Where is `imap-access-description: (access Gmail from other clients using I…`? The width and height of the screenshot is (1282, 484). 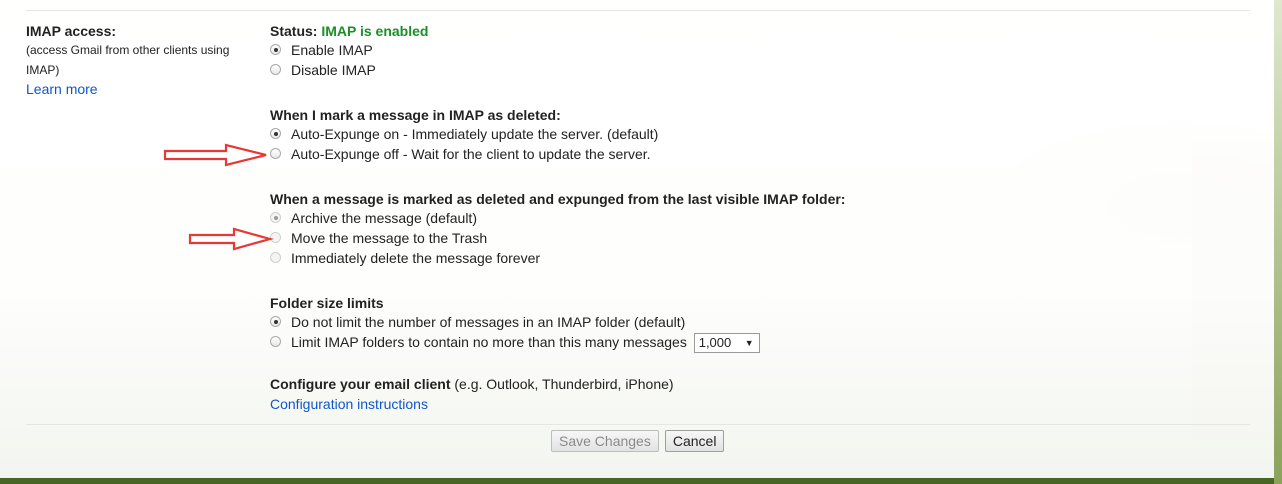
imap-access-description: (access Gmail from other clients using I… is located at coordinates (128, 60).